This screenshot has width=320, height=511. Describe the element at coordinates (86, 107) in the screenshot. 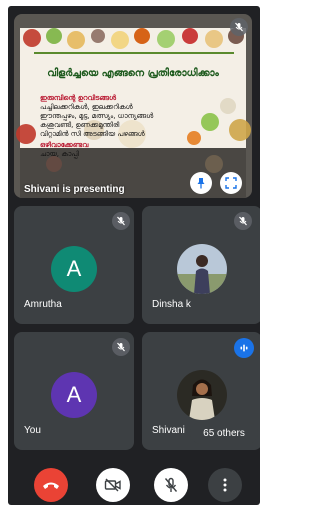

I see `slide-line: പച്ചിലക്കറികൾ, ഇലക്കറികൾ` at that location.